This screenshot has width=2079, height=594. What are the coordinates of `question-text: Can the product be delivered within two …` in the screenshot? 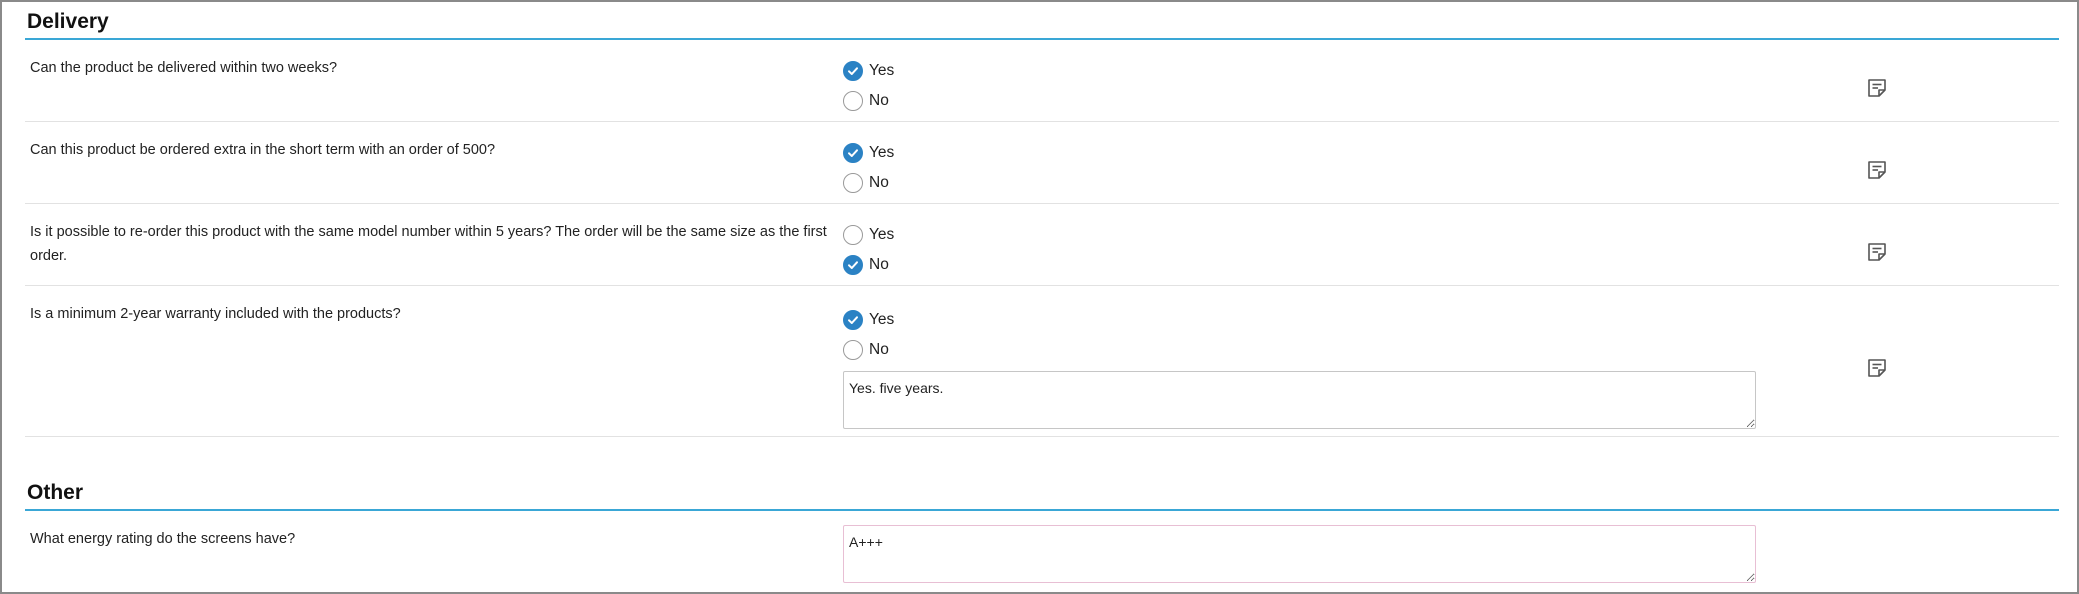 It's located at (184, 68).